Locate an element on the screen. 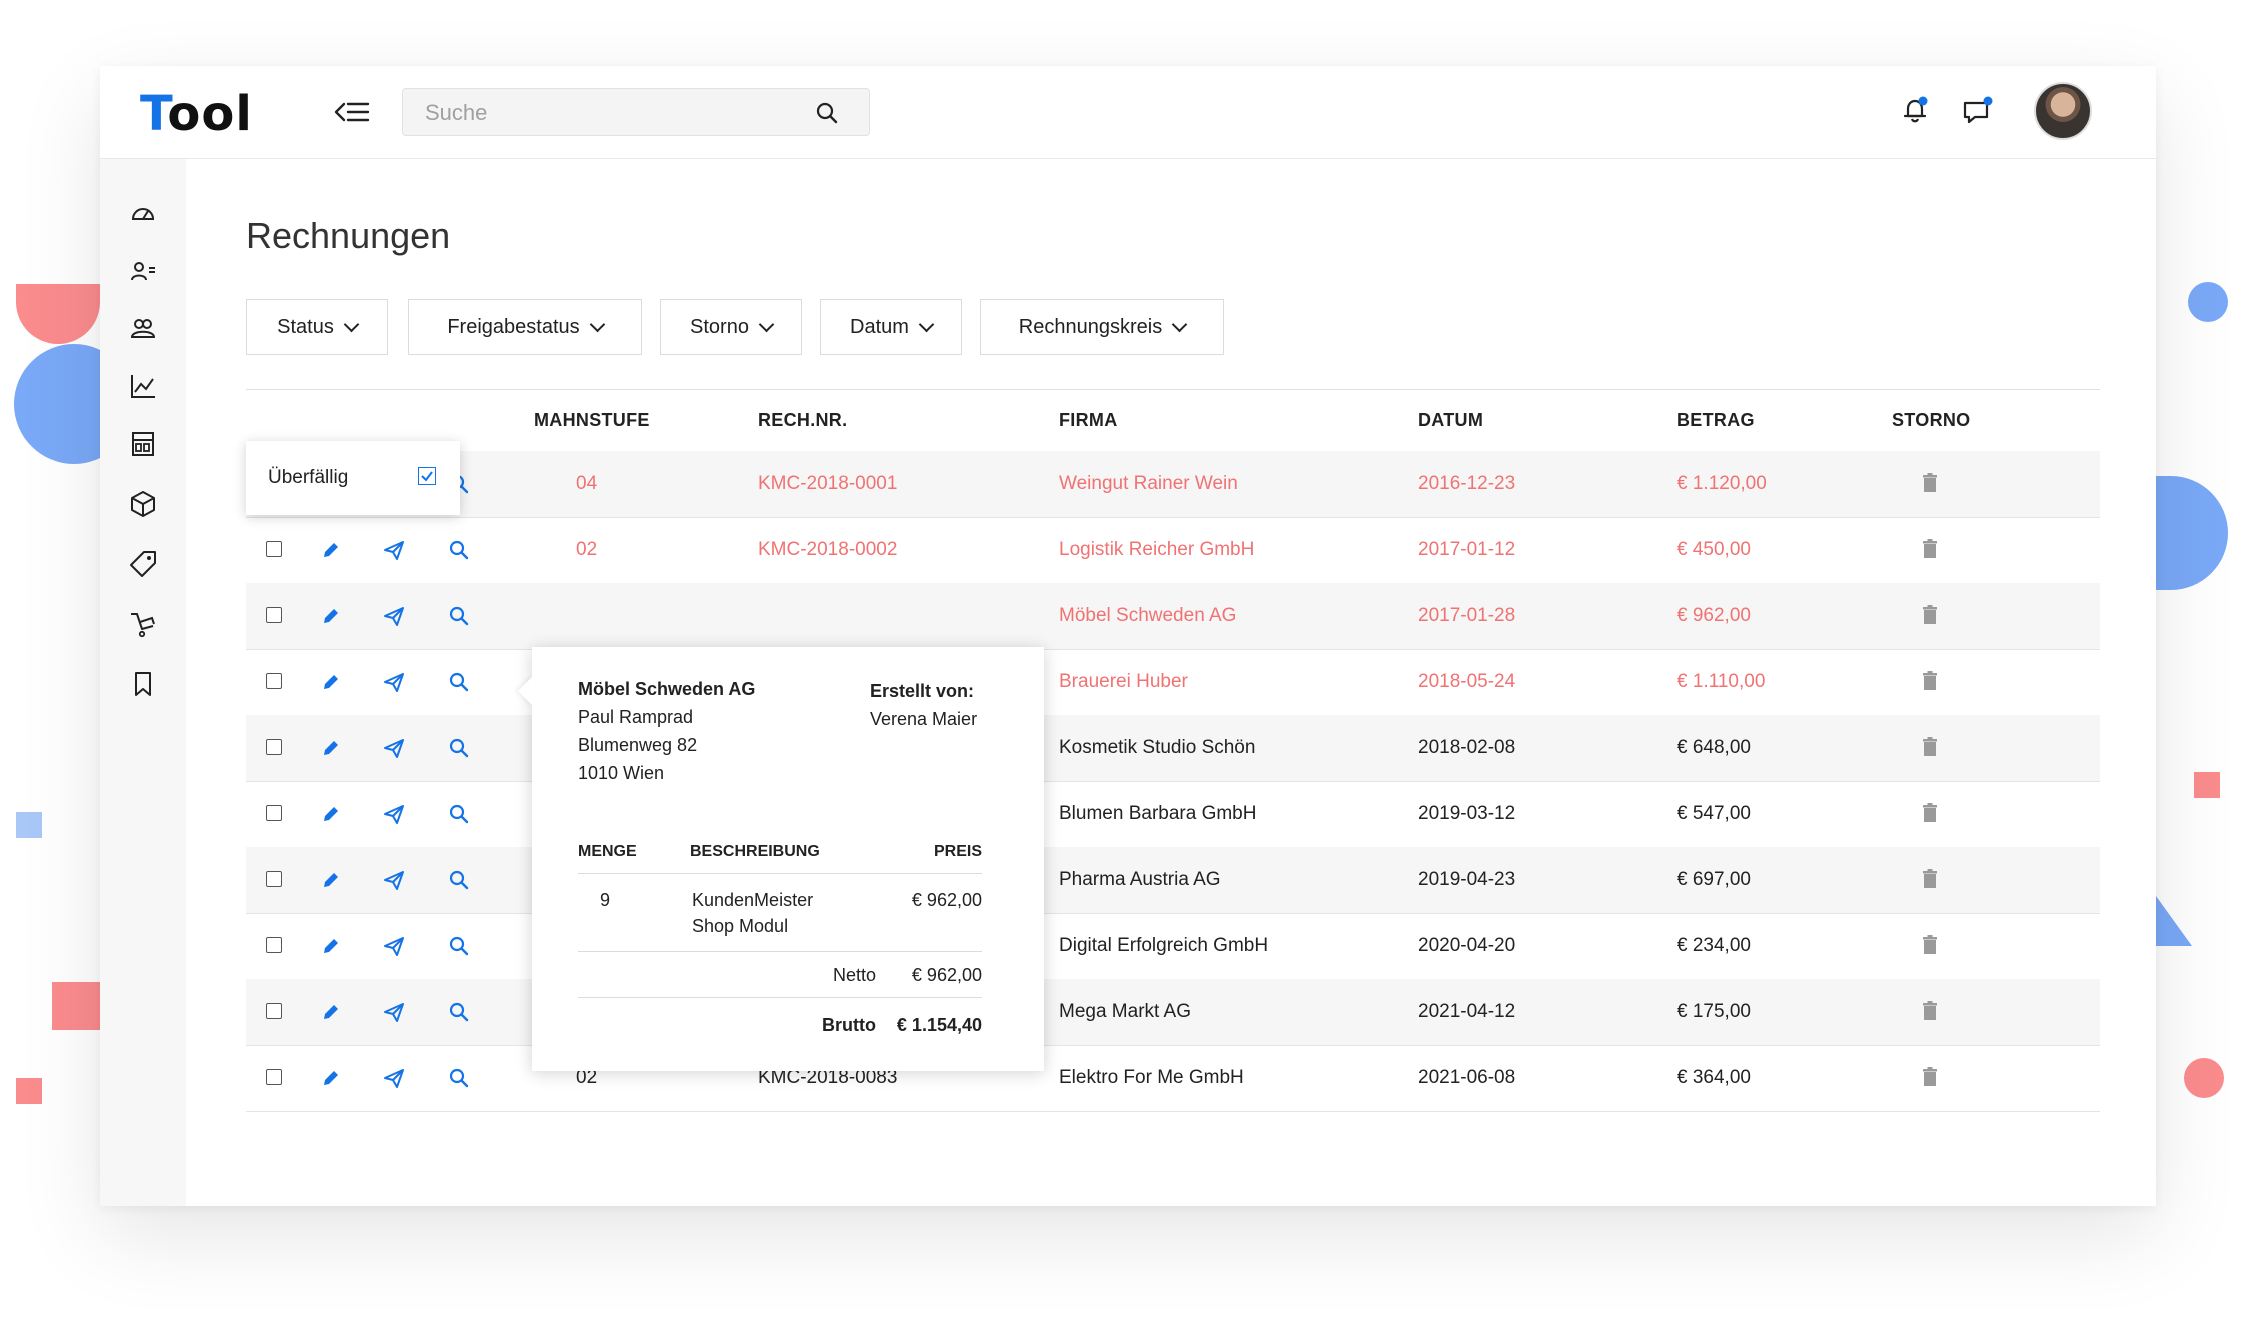 Image resolution: width=2248 pixels, height=1336 pixels. col-firma: FIRMA is located at coordinates (1088, 420).